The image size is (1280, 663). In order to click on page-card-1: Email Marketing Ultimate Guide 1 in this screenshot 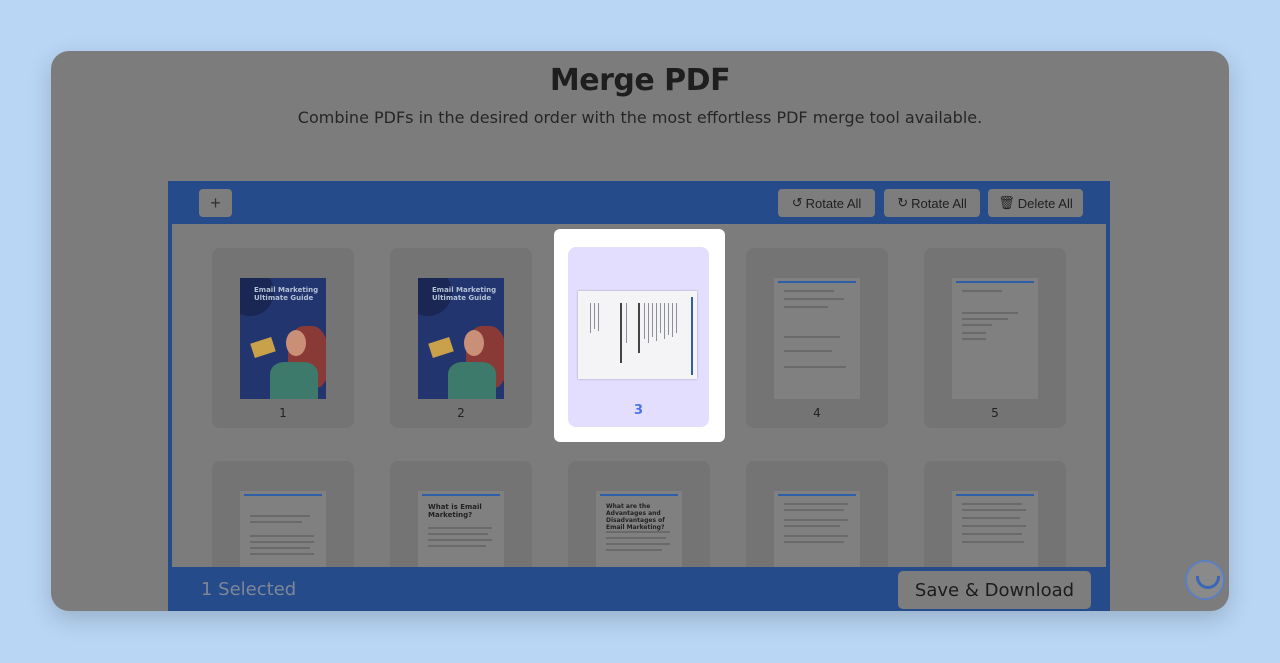, I will do `click(283, 338)`.